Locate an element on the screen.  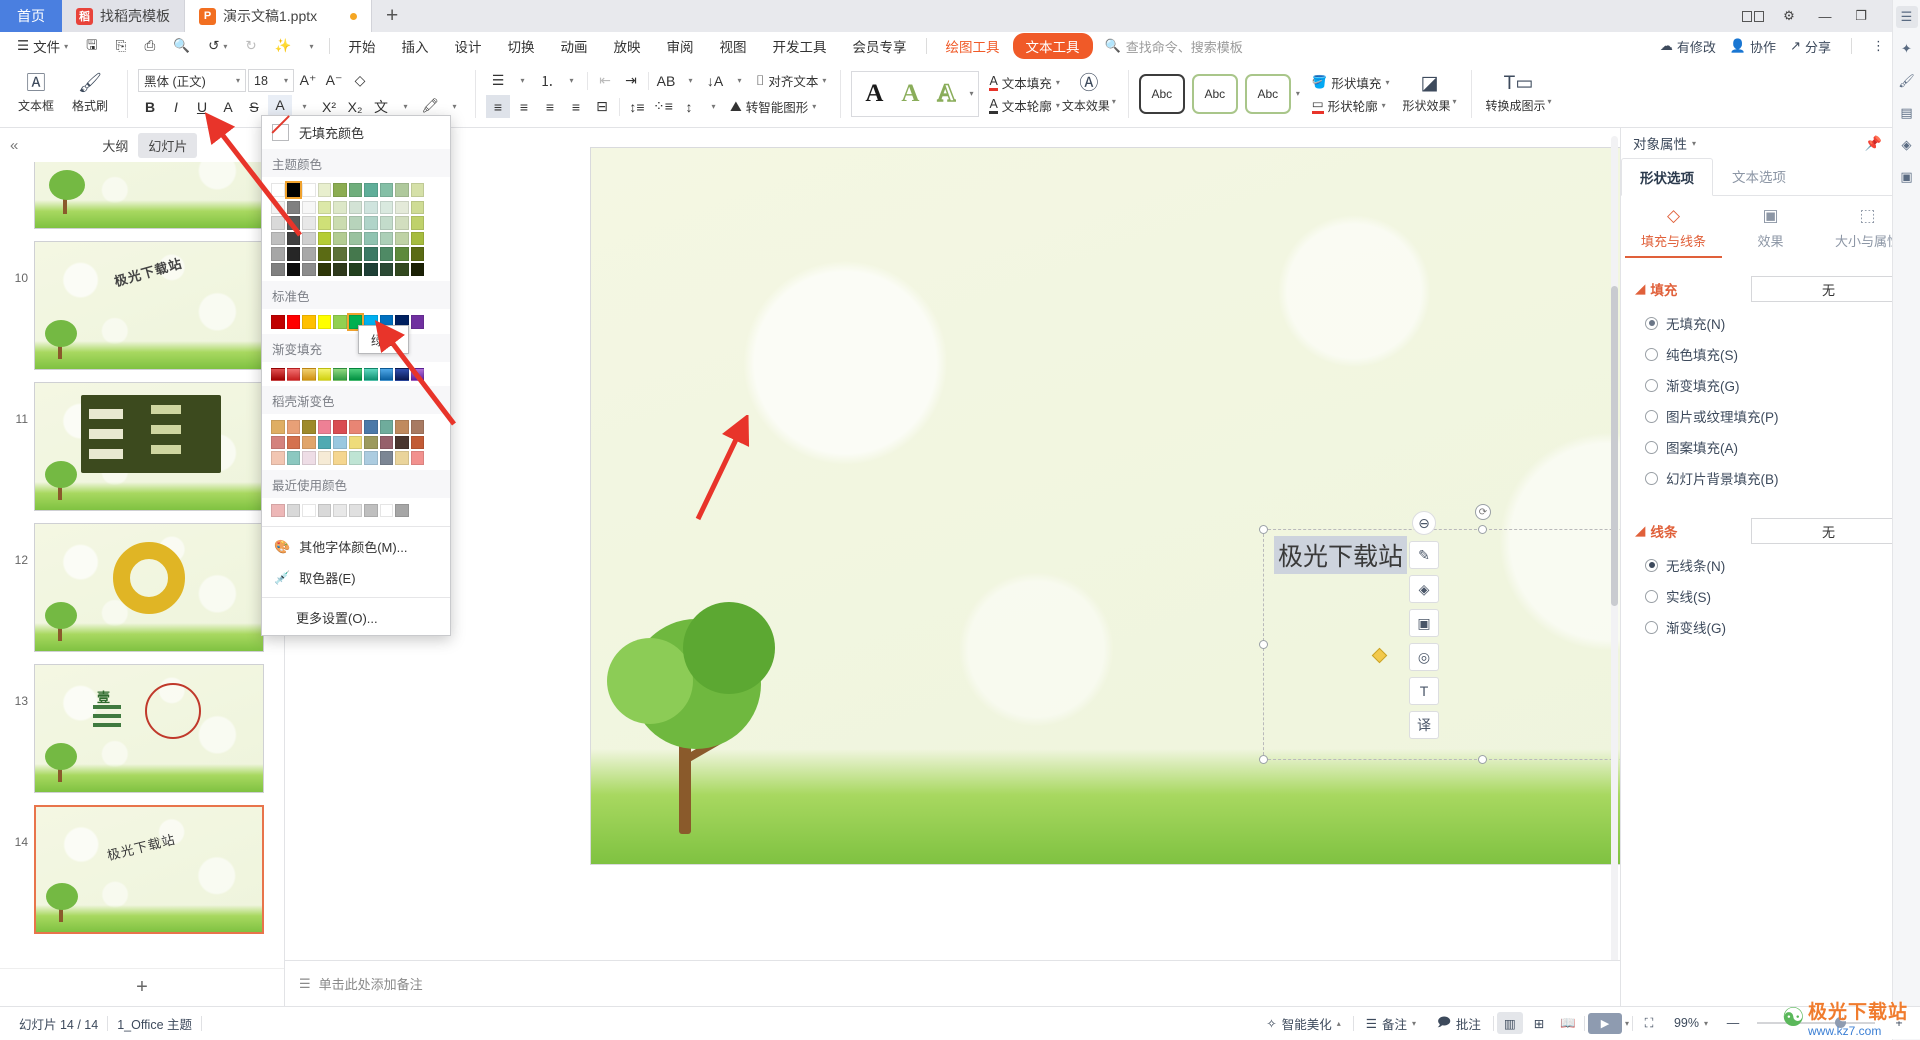
slide-thumbnail: 壹 is located at coordinates (149, 728).